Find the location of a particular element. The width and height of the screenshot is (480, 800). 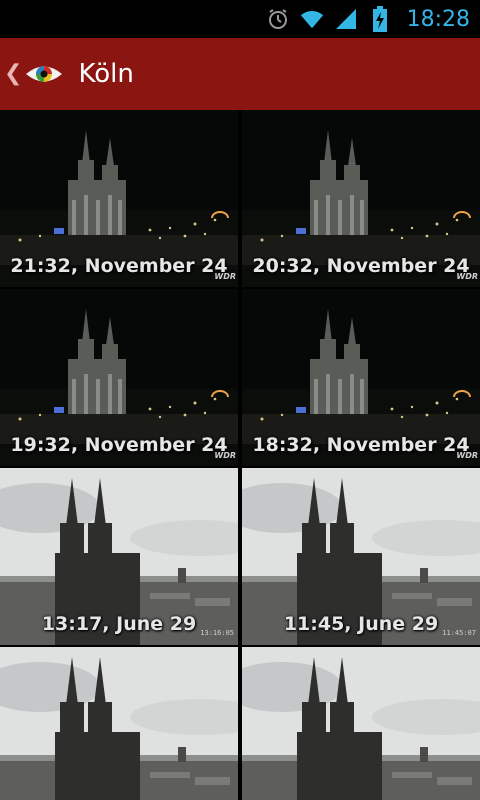

camera-time-stamp: 13:16:05 is located at coordinates (217, 633).